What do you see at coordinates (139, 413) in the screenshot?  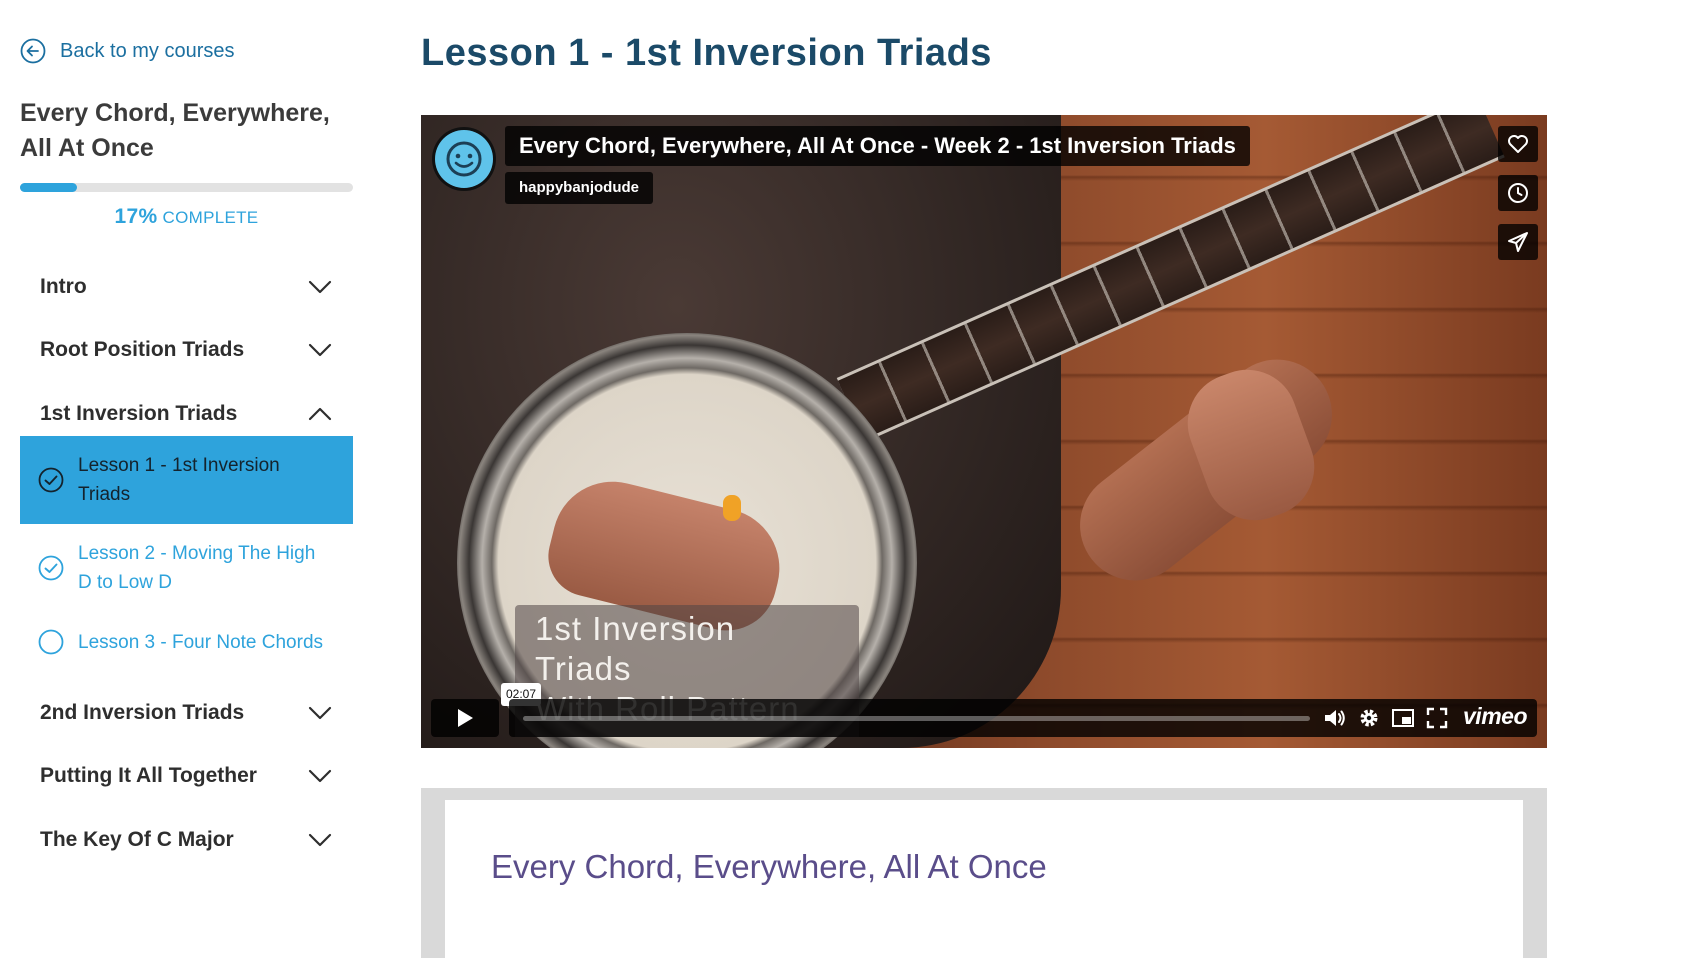 I see `section-label: 1st Inversion Triads` at bounding box center [139, 413].